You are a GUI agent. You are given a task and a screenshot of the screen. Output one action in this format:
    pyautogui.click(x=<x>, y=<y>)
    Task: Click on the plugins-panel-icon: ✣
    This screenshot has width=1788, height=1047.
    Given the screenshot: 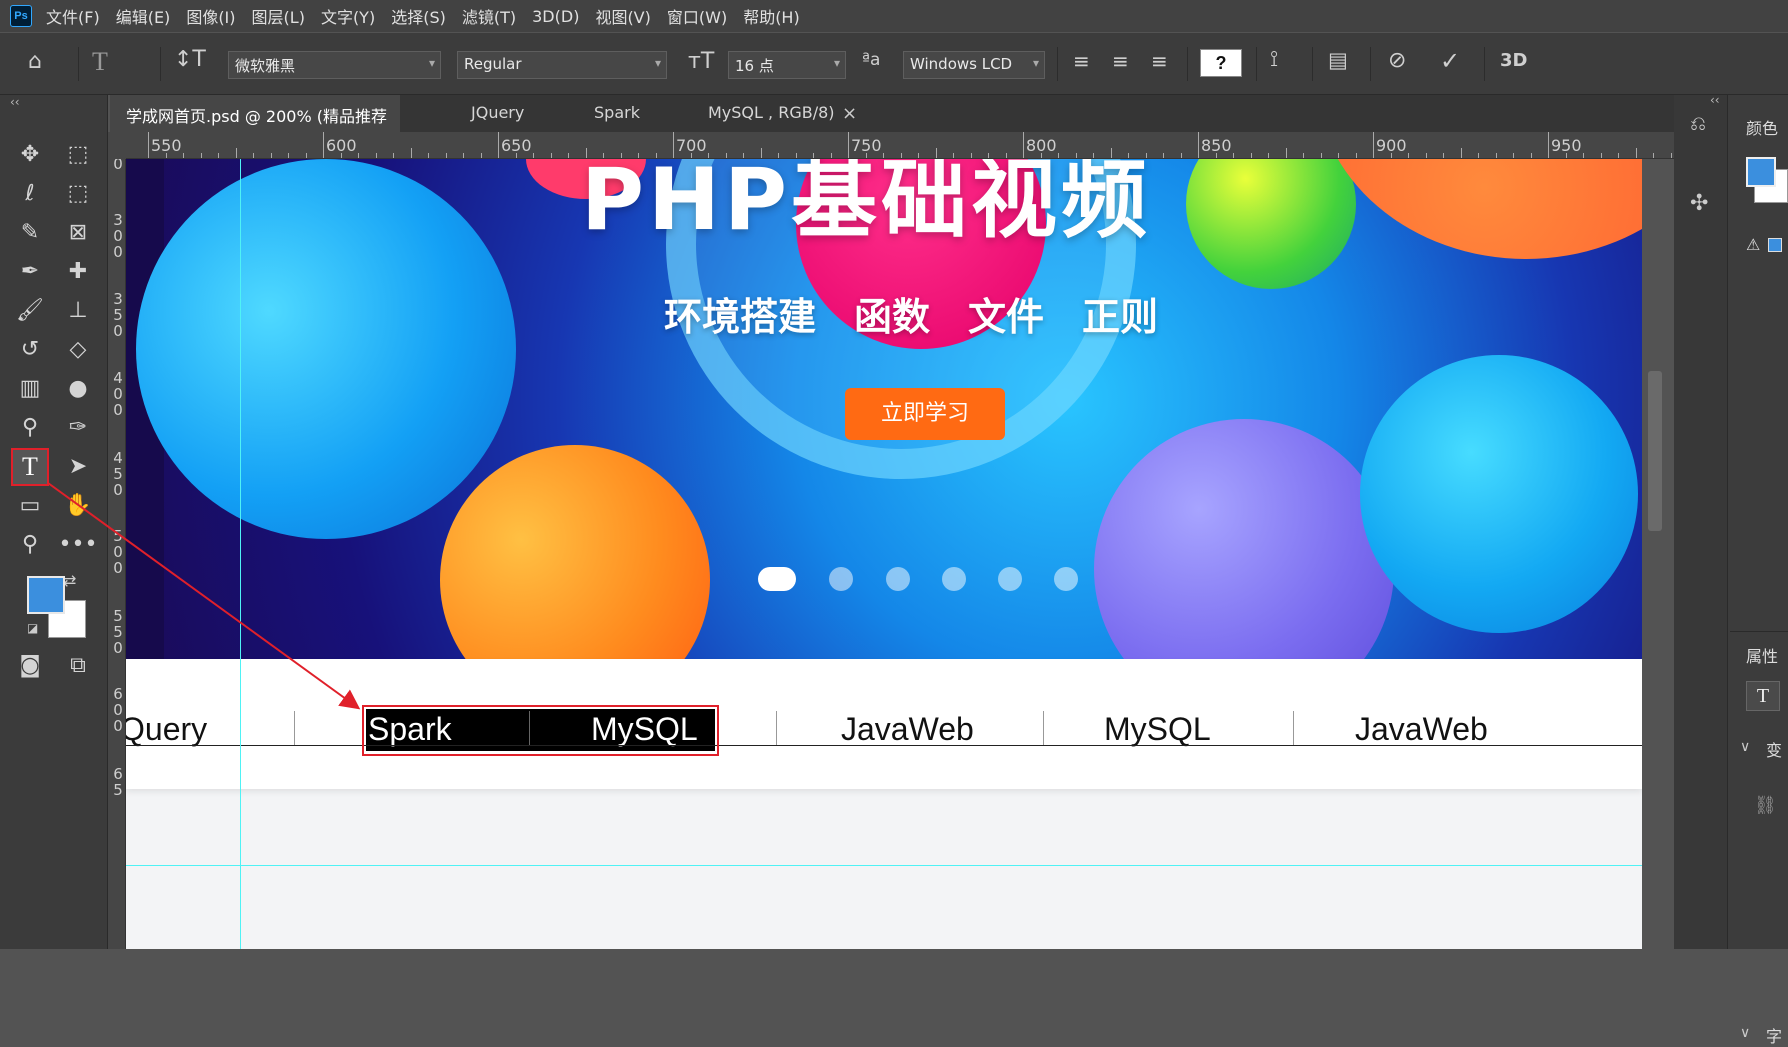 What is the action you would take?
    pyautogui.click(x=1699, y=203)
    